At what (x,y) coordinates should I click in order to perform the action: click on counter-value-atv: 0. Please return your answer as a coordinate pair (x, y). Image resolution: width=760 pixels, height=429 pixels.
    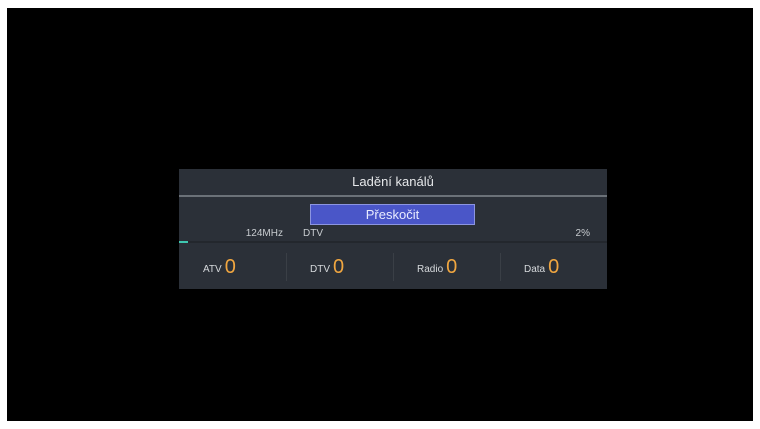
    Looking at the image, I should click on (230, 266).